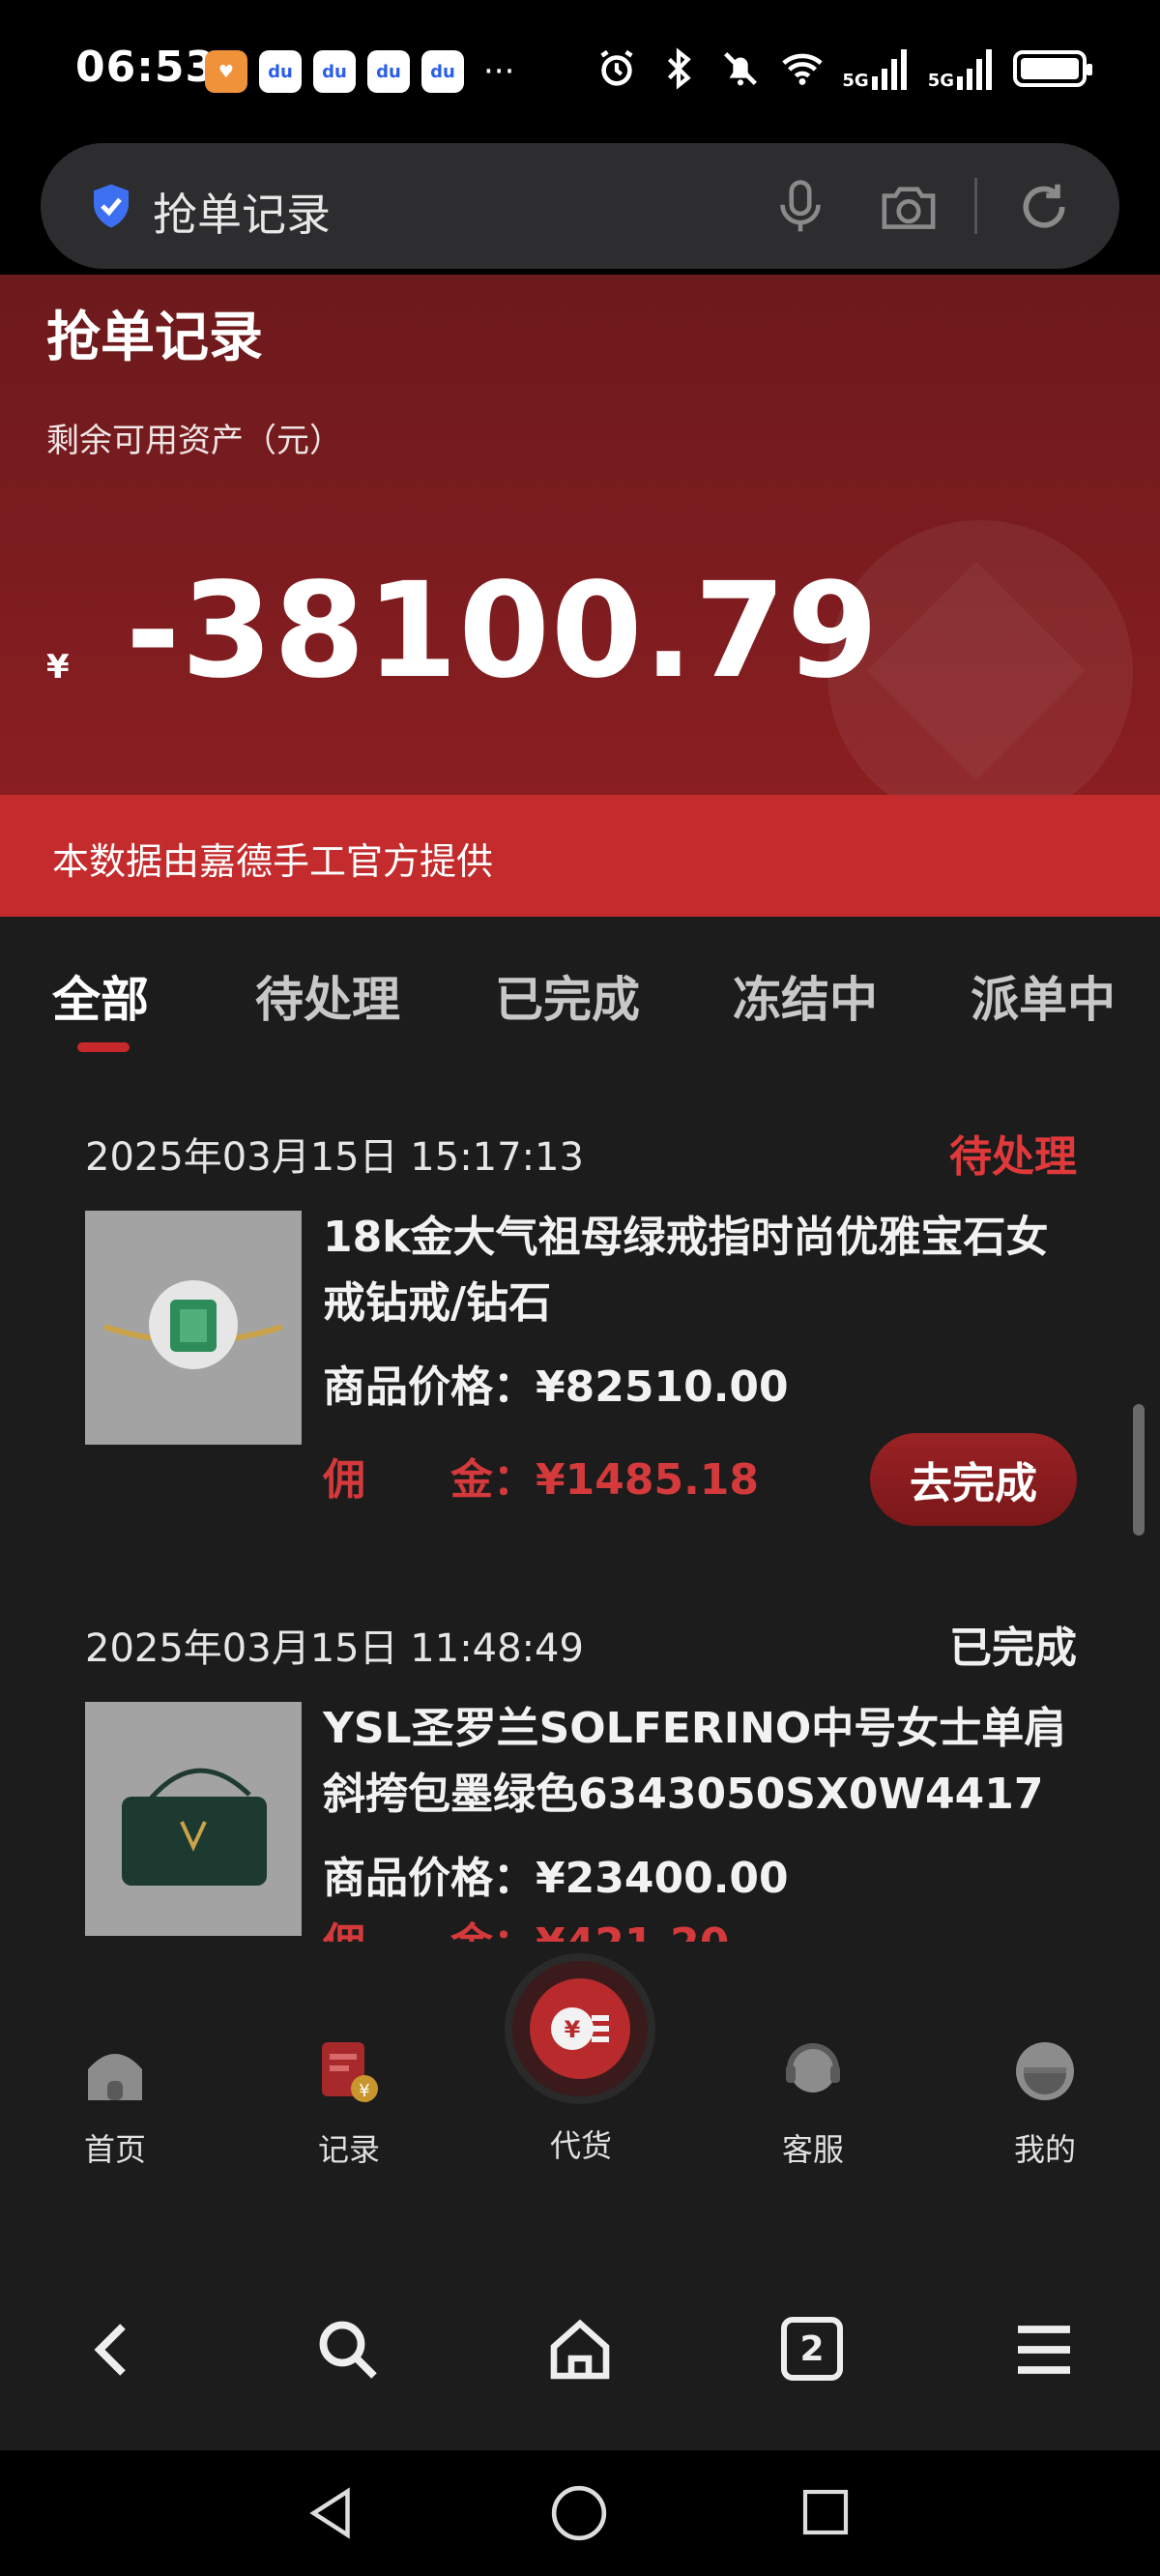  I want to click on alarm-icon, so click(617, 67).